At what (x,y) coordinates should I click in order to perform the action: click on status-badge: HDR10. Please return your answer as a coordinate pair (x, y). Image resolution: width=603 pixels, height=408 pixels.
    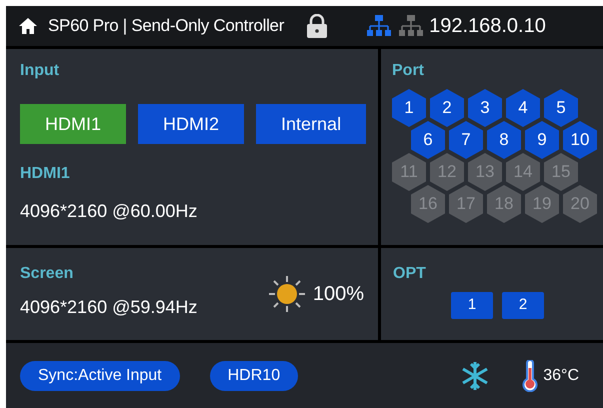
    Looking at the image, I should click on (254, 375).